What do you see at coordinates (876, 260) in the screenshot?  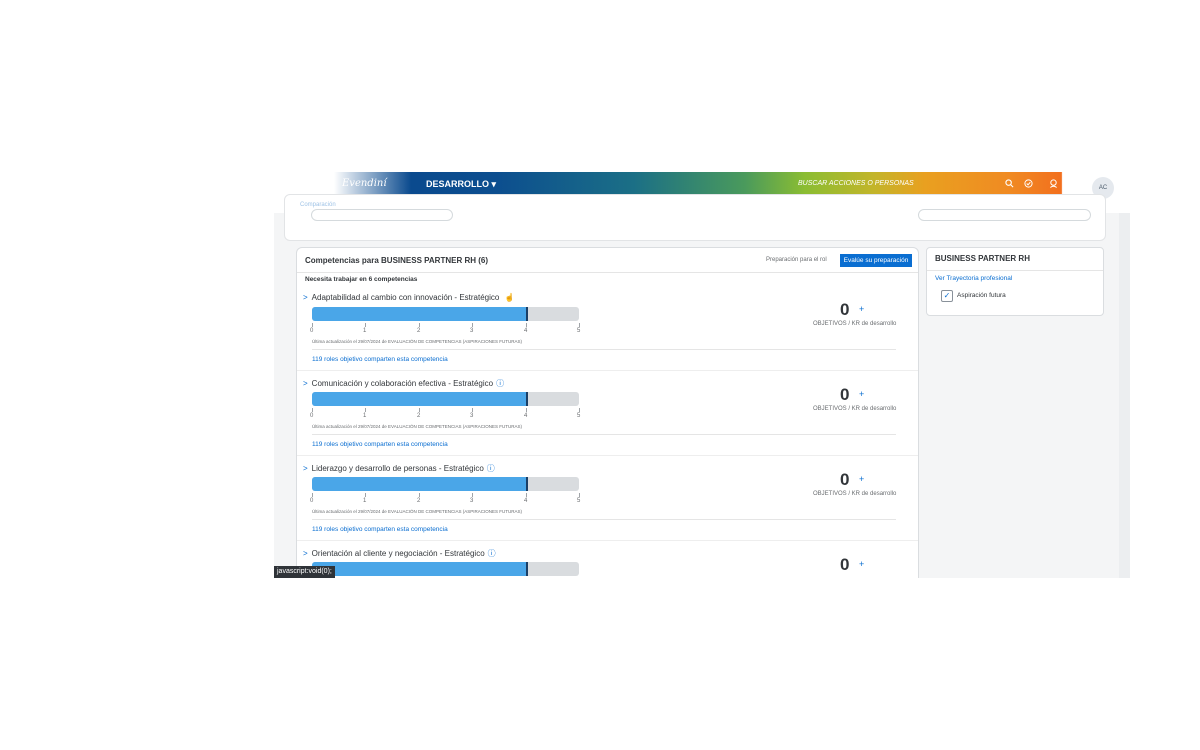 I see `evaluate-preparation-button: Evalúe su preparación` at bounding box center [876, 260].